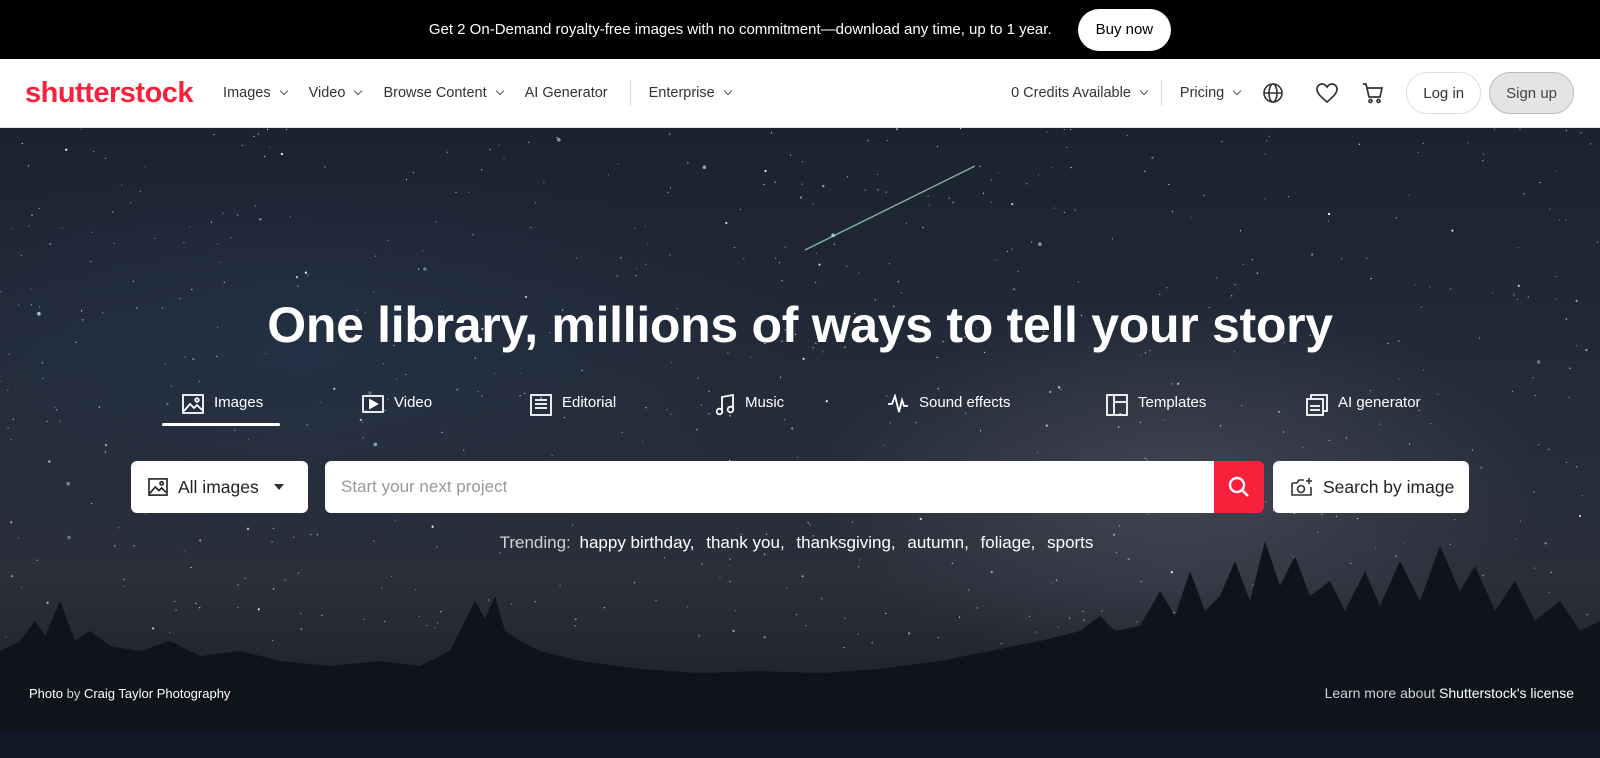 Image resolution: width=1600 pixels, height=758 pixels. Describe the element at coordinates (589, 402) in the screenshot. I see `tab-editorial-label: Editorial` at that location.